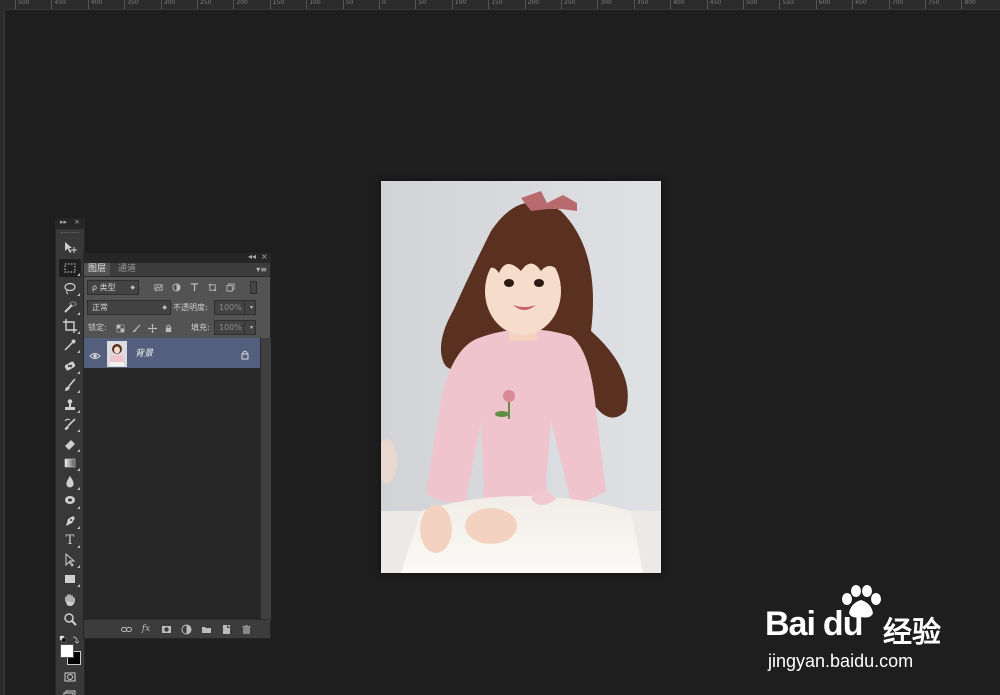 Image resolution: width=1000 pixels, height=695 pixels. What do you see at coordinates (814, 624) in the screenshot?
I see `watermark-brand: Bai du` at bounding box center [814, 624].